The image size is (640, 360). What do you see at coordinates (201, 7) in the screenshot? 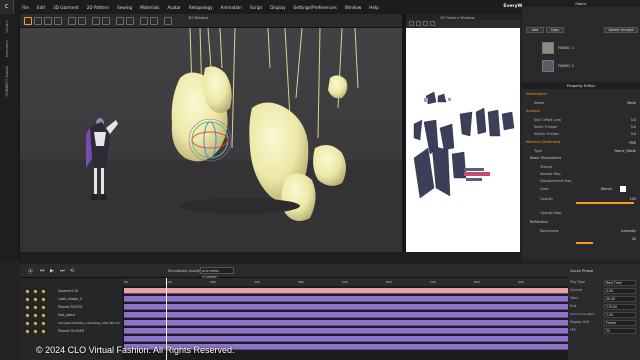
I see `menu-retopology: Retopology` at bounding box center [201, 7].